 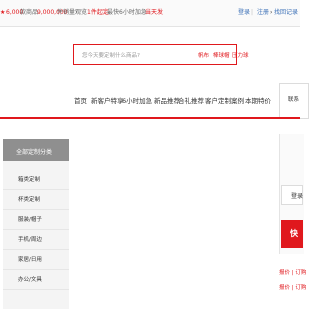 I want to click on login-button: 登录, so click(x=292, y=195).